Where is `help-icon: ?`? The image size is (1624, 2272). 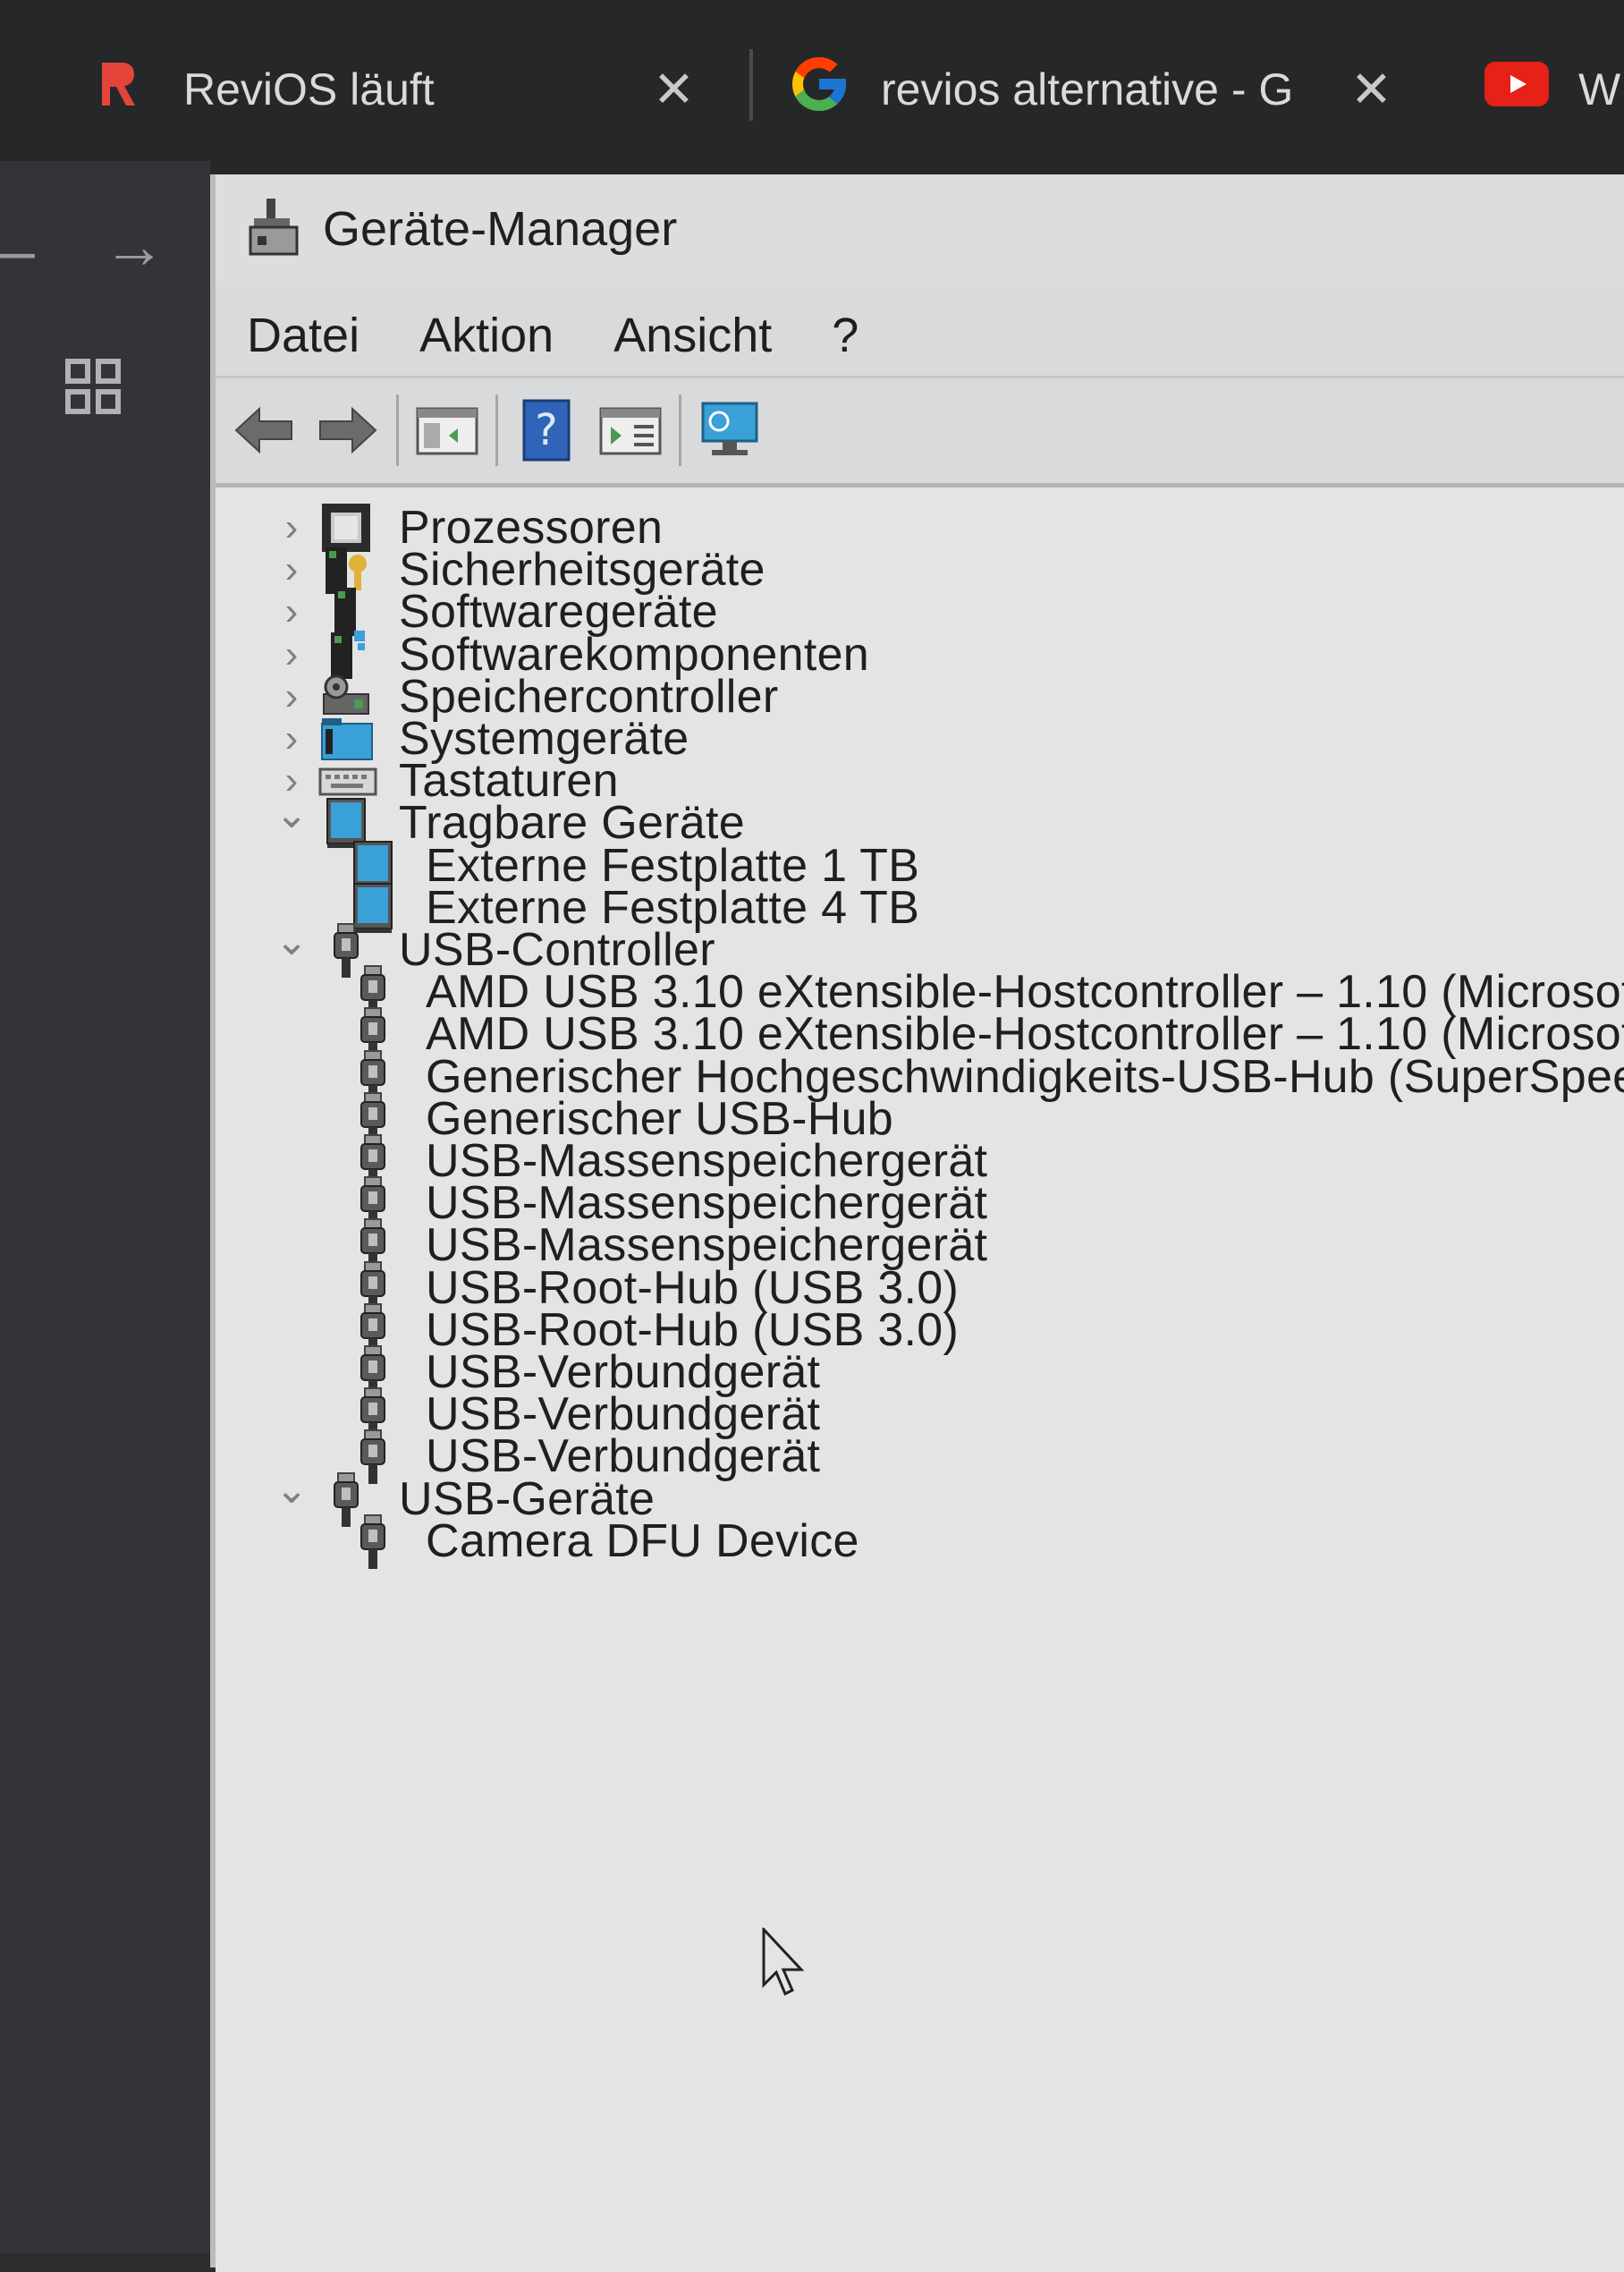
help-icon: ? is located at coordinates (546, 430).